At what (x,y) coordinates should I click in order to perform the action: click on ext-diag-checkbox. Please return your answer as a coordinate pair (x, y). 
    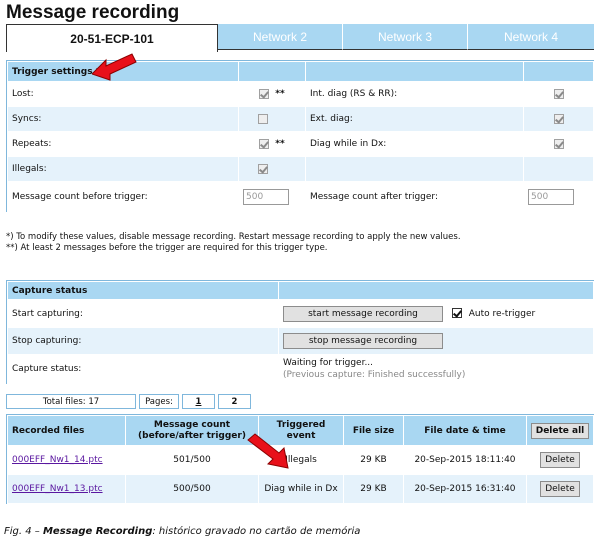
    Looking at the image, I should click on (558, 118).